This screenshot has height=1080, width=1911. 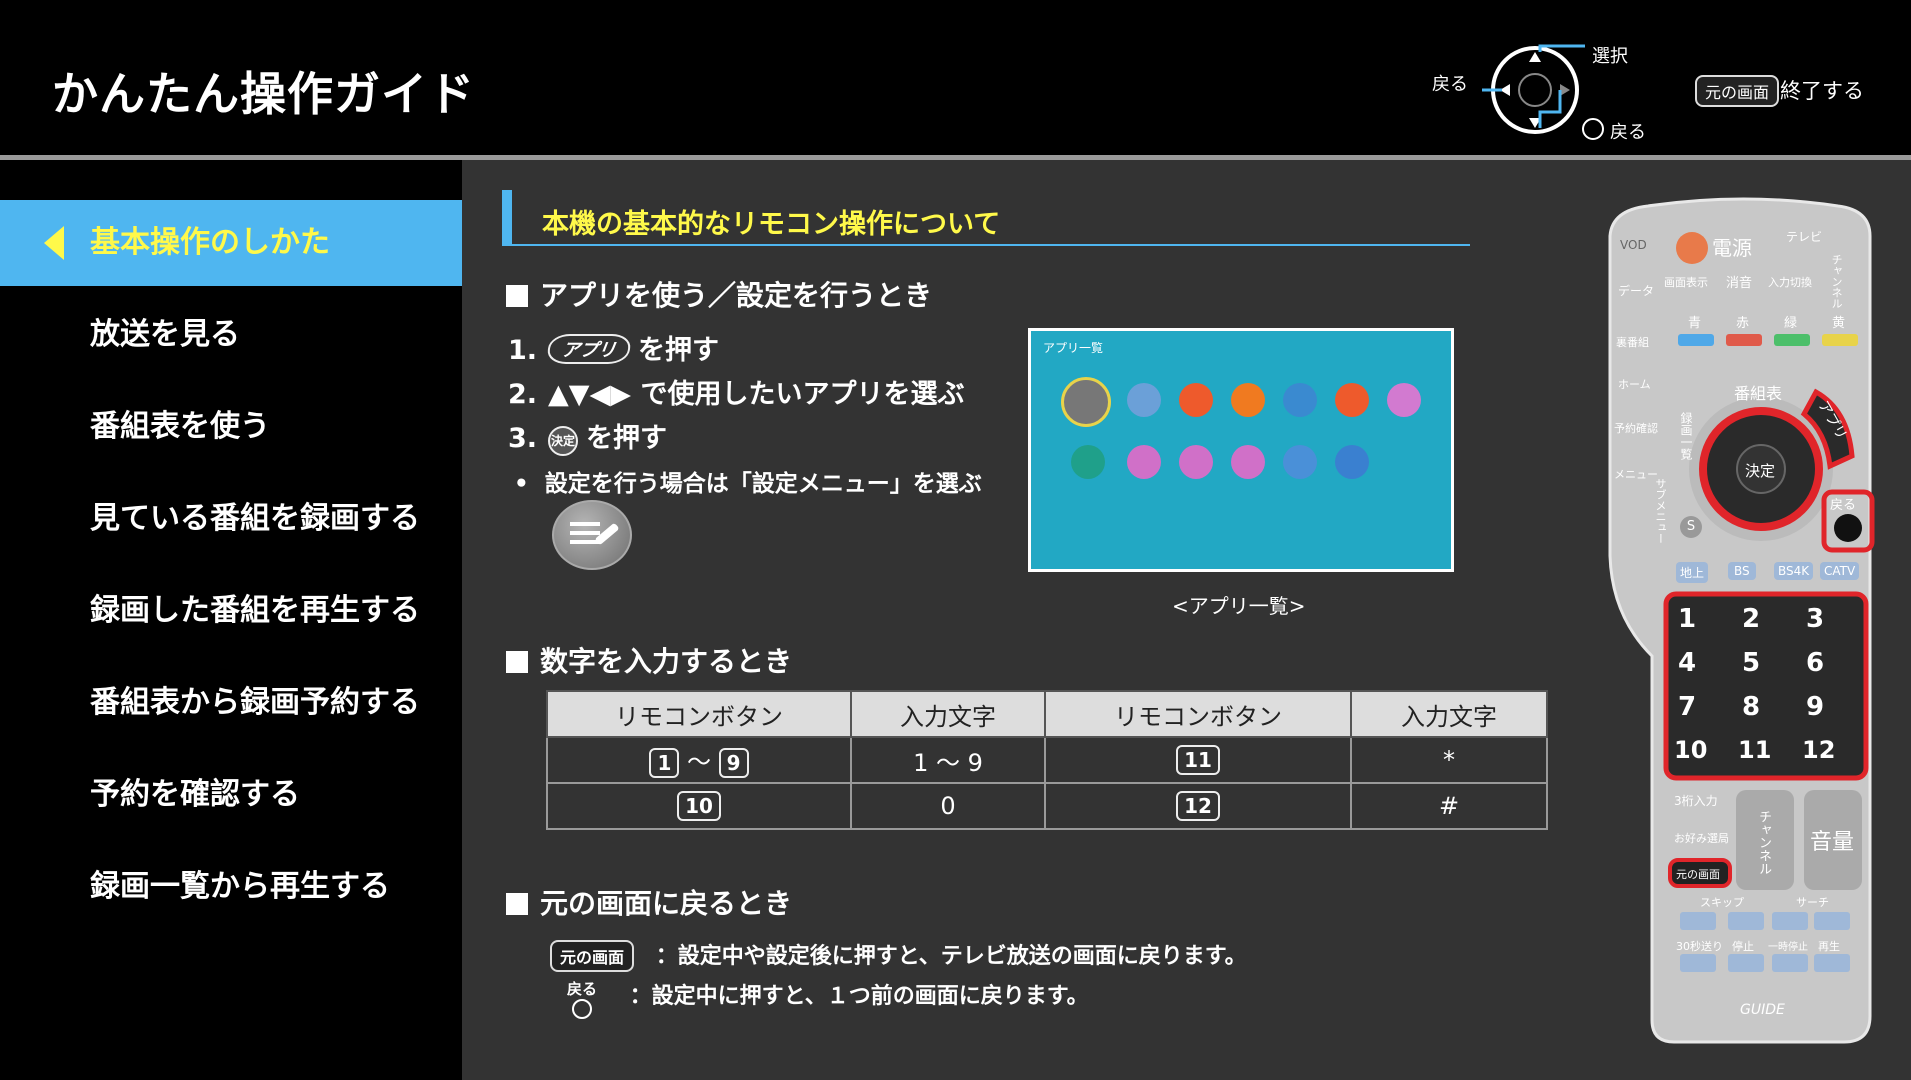 I want to click on remote-yoyaku-label: 予約確認, so click(x=1636, y=428).